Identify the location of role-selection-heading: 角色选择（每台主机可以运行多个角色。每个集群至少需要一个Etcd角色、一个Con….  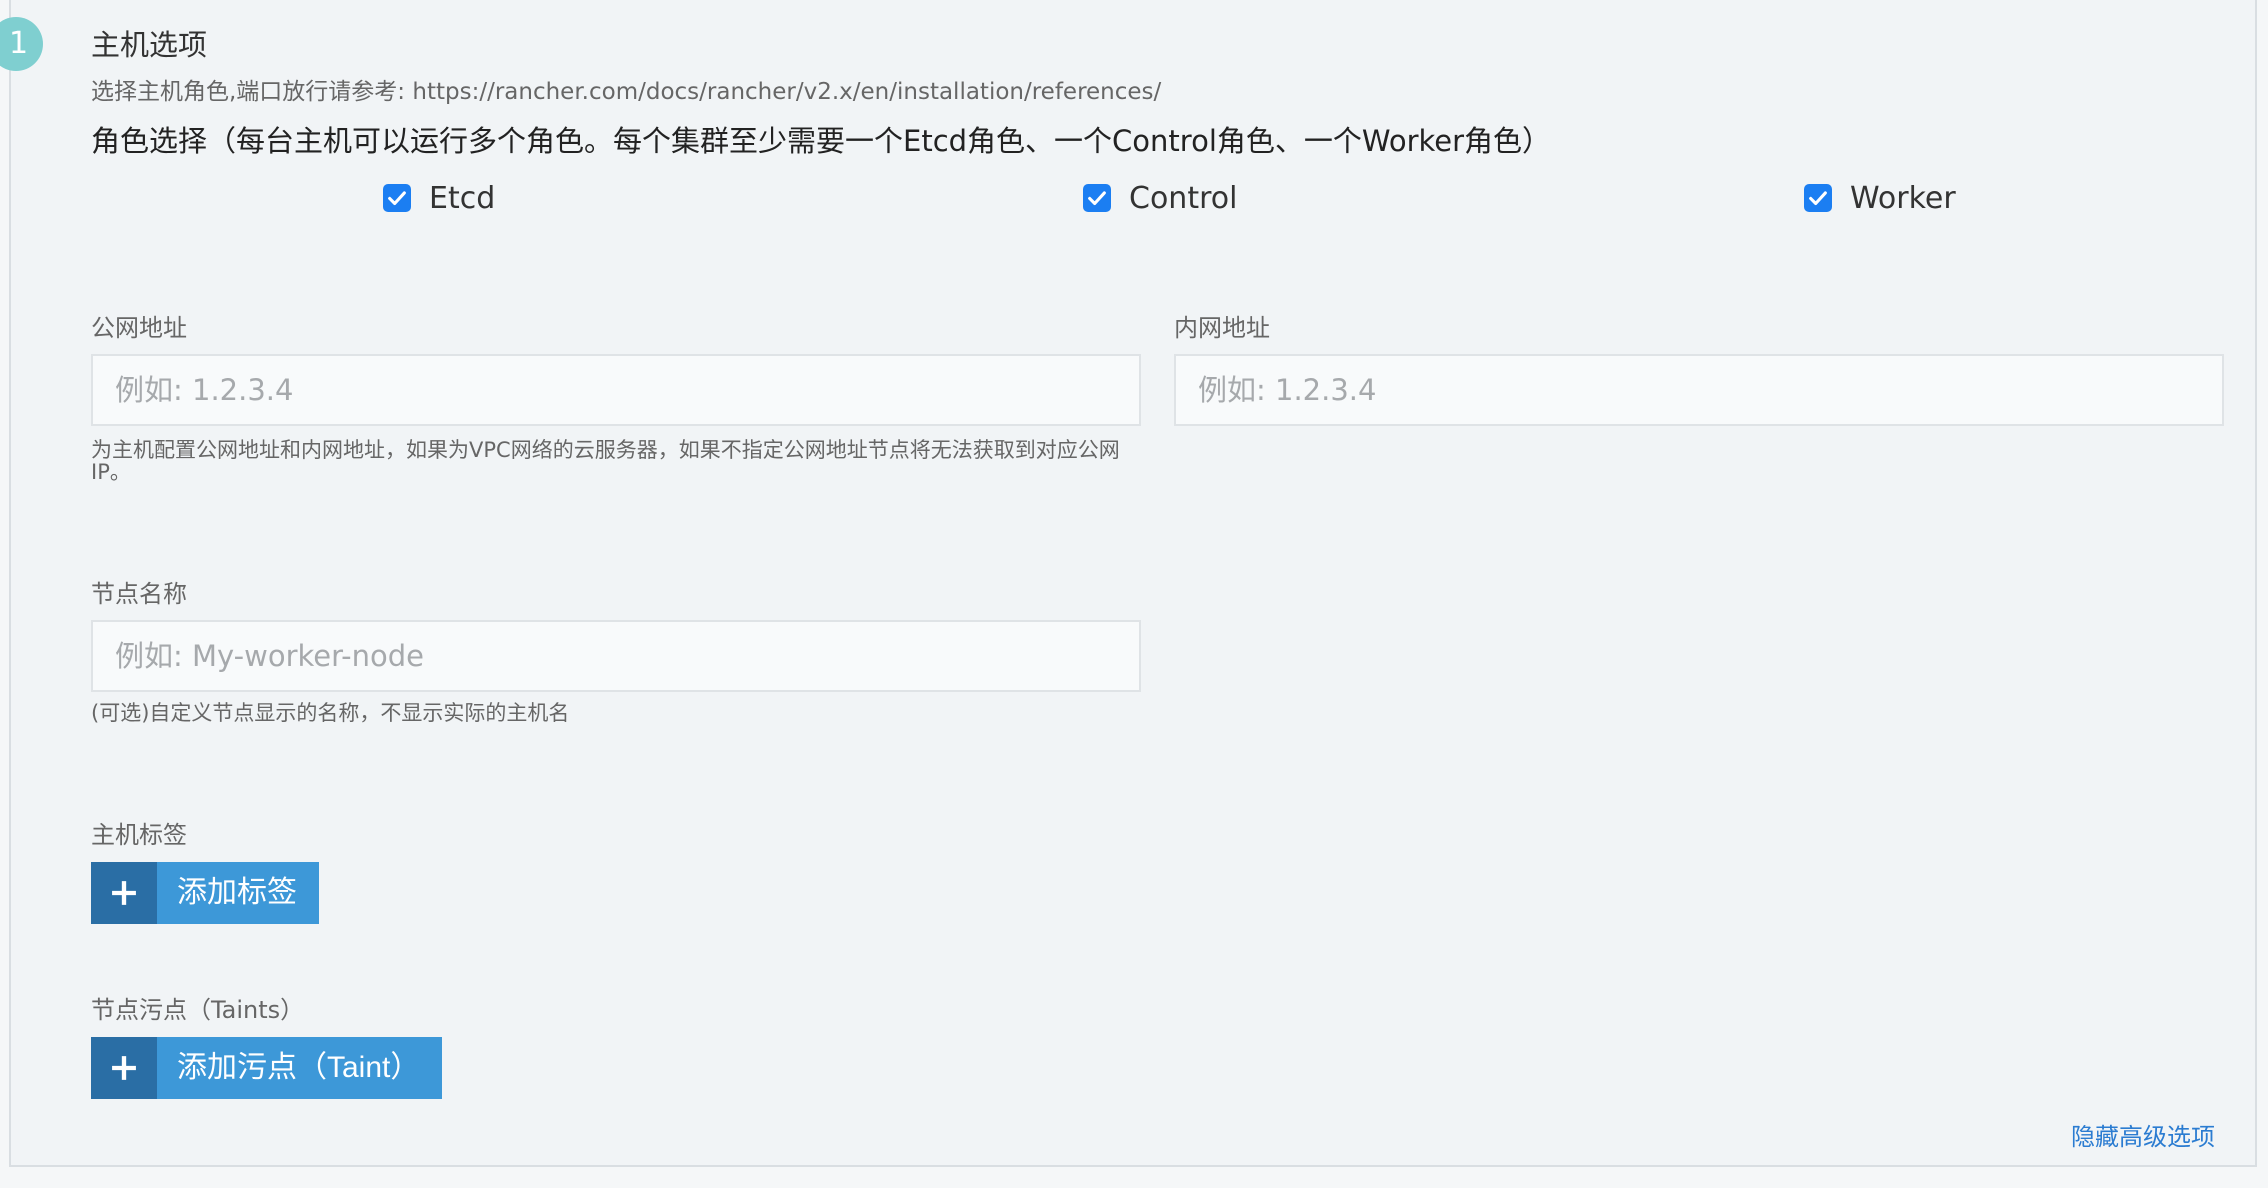
(821, 141).